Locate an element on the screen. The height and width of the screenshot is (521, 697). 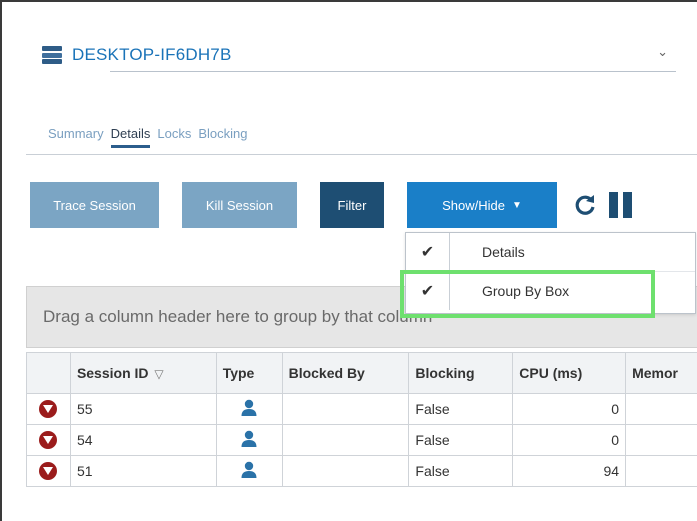
refresh-icon is located at coordinates (585, 205).